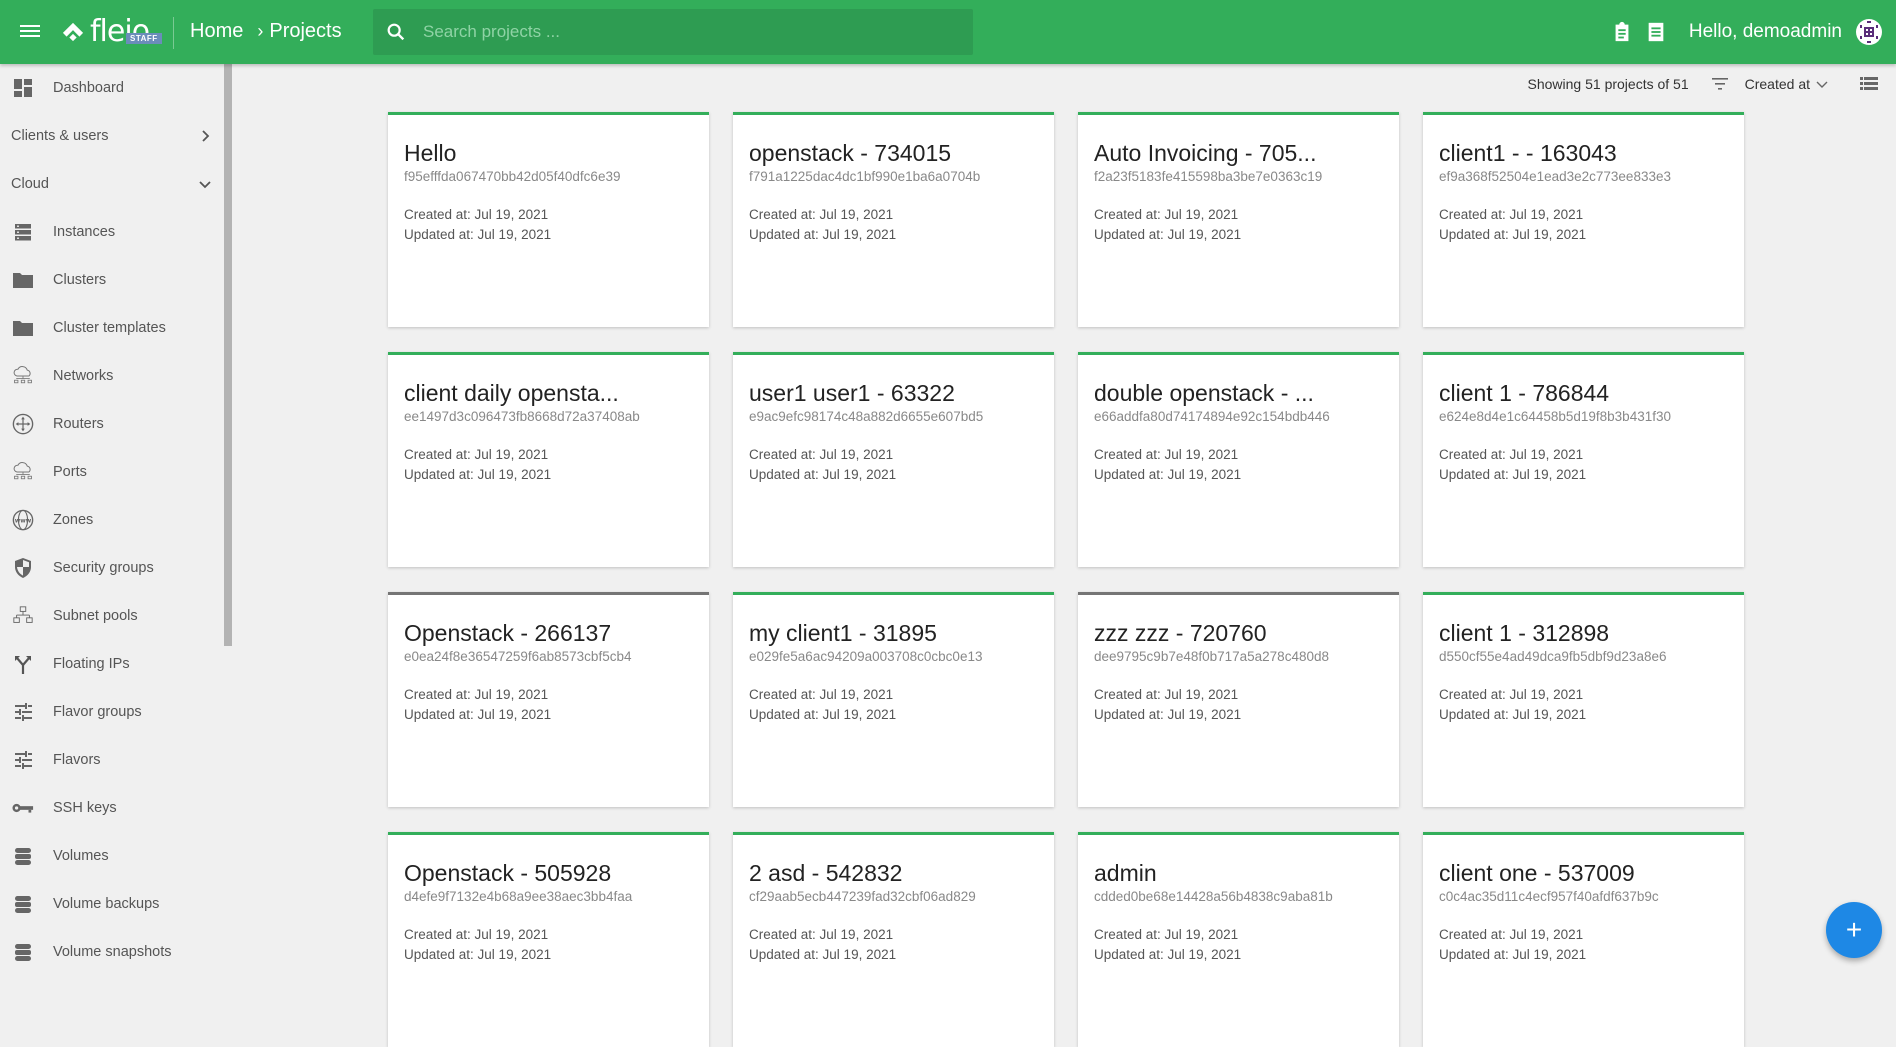 This screenshot has width=1896, height=1047. I want to click on fleio-logo: fleio STAFF, so click(111, 31).